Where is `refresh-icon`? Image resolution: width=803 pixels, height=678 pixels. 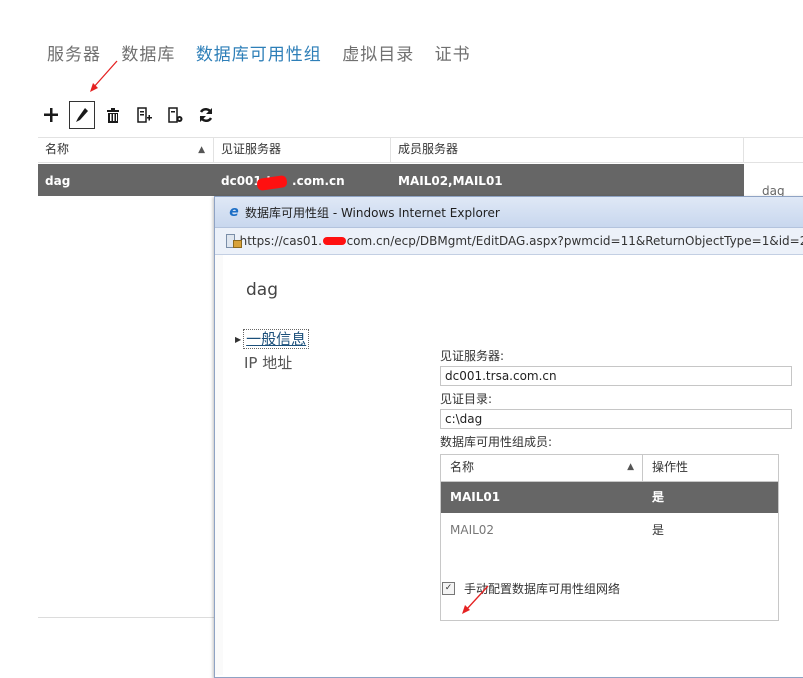 refresh-icon is located at coordinates (206, 115).